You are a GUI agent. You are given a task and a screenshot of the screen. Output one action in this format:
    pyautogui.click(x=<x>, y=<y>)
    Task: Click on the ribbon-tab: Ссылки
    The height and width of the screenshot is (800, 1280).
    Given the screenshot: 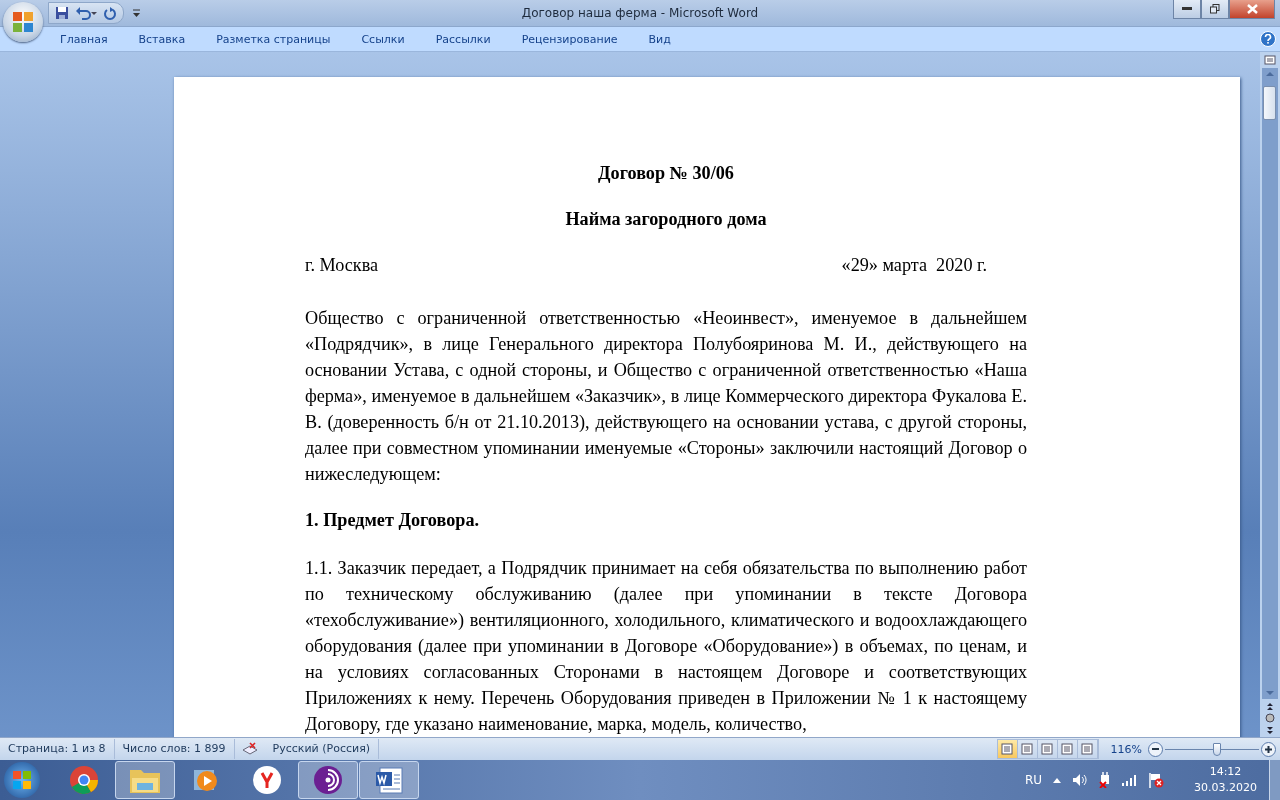 What is the action you would take?
    pyautogui.click(x=383, y=39)
    